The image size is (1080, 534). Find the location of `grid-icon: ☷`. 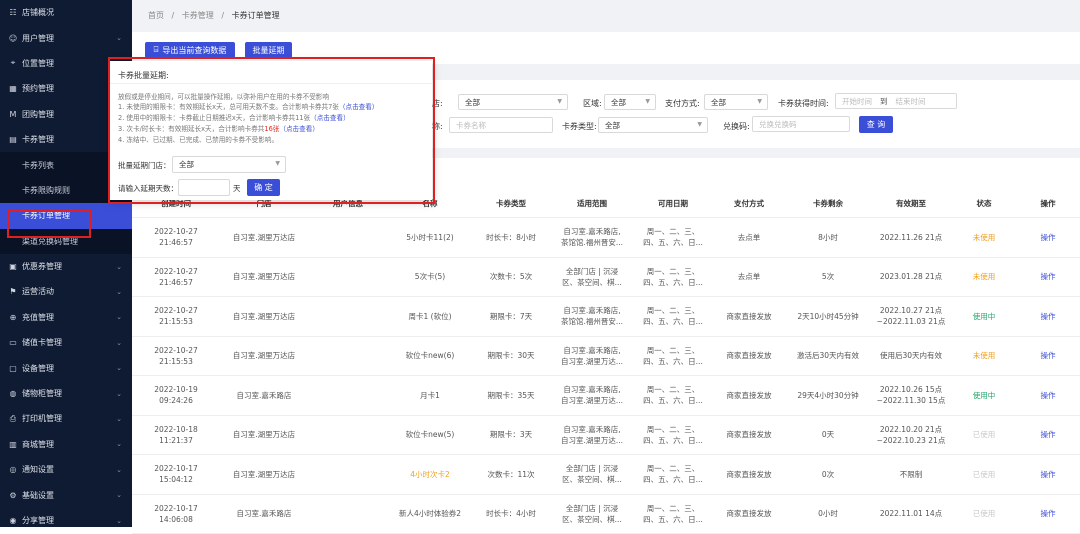

grid-icon: ☷ is located at coordinates (13, 12).